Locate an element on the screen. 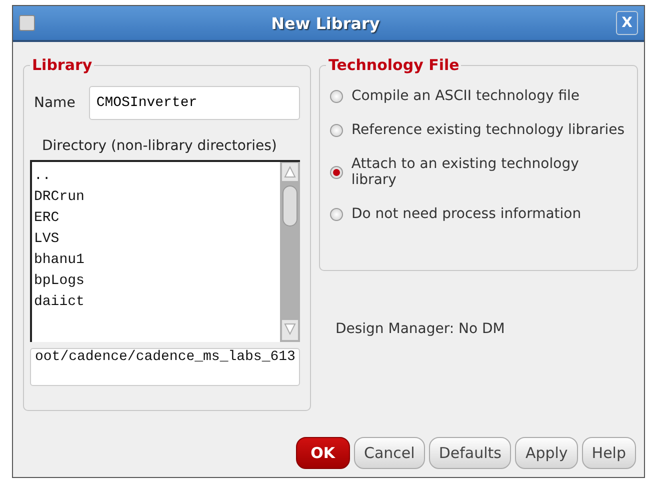 This screenshot has width=647, height=484. panel-title: Technology File is located at coordinates (393, 65).